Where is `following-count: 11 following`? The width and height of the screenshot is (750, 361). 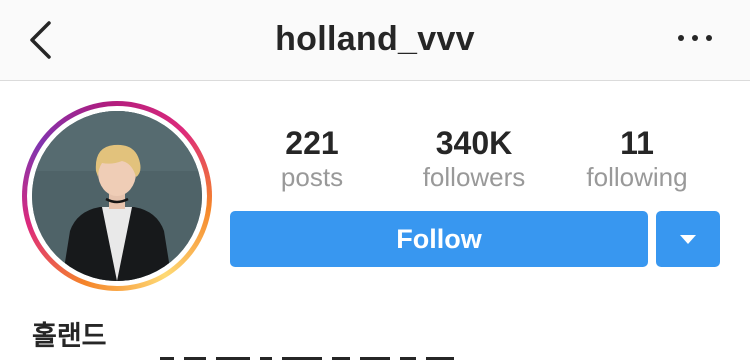
following-count: 11 following is located at coordinates (637, 158).